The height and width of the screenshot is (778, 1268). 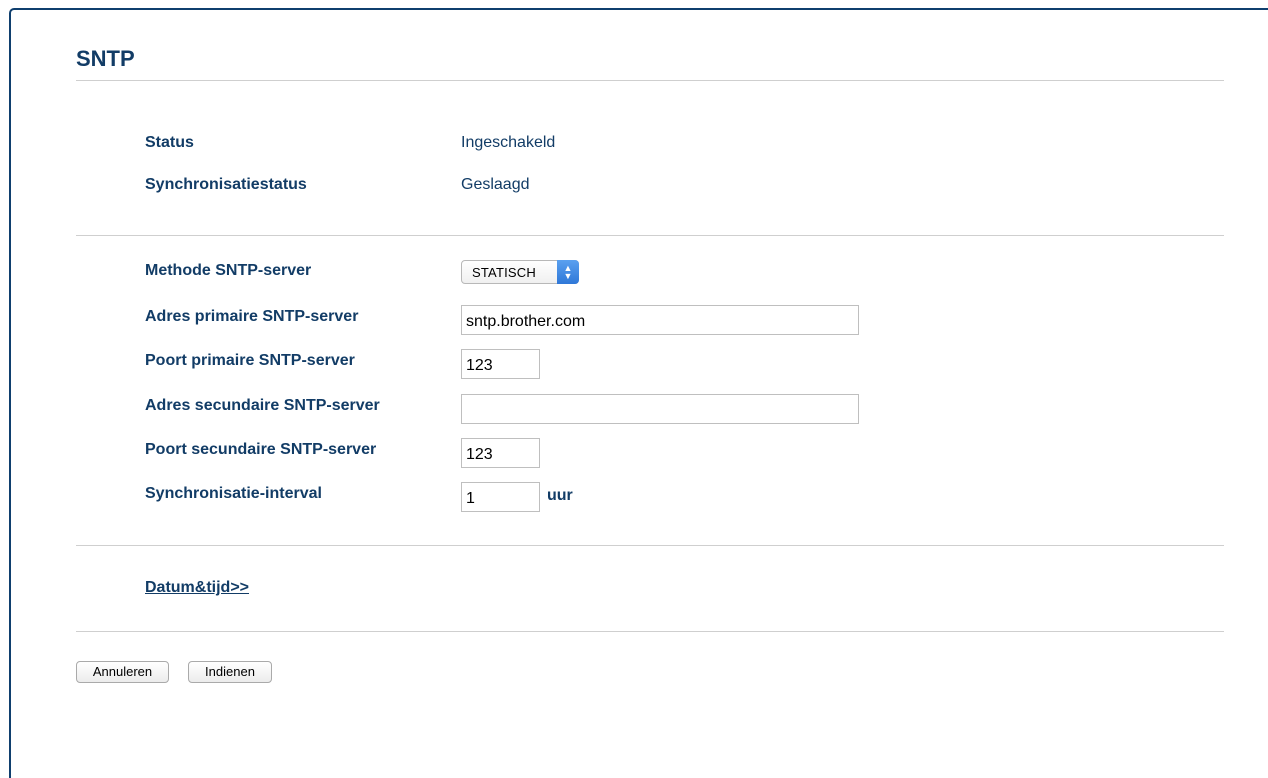 What do you see at coordinates (228, 270) in the screenshot?
I see `method-label: Methode SNTP-server` at bounding box center [228, 270].